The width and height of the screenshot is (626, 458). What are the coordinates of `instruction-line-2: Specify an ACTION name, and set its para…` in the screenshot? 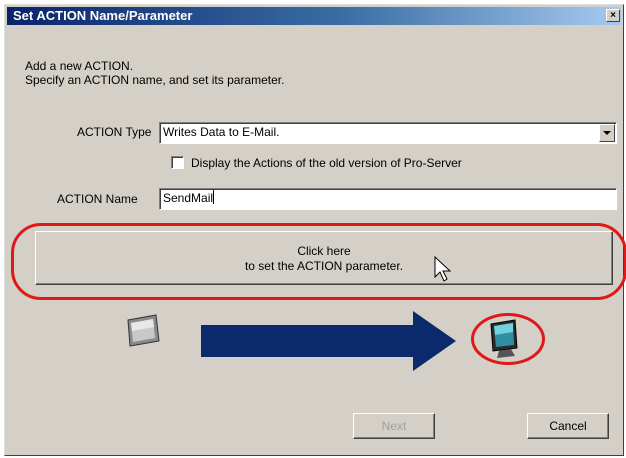 It's located at (155, 80).